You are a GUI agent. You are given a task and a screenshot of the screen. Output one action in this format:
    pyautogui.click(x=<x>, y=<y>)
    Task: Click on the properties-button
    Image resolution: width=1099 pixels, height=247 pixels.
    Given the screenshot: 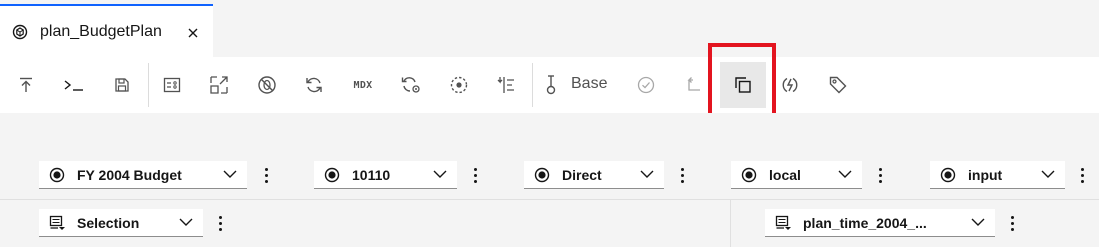 What is the action you would take?
    pyautogui.click(x=172, y=85)
    